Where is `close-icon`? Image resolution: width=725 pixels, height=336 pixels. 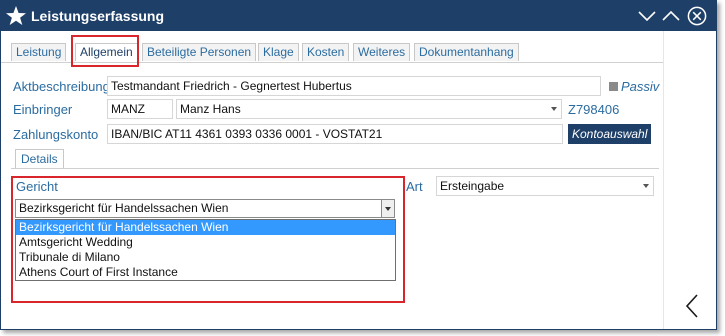 close-icon is located at coordinates (697, 16).